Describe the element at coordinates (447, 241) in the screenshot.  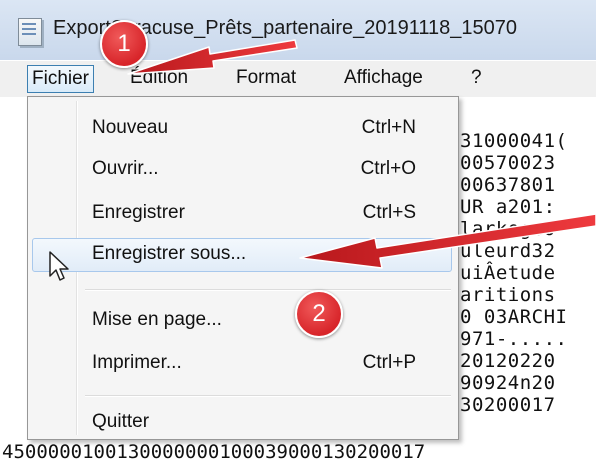
I see `arrow-to-enregistrer-sous-icon` at that location.